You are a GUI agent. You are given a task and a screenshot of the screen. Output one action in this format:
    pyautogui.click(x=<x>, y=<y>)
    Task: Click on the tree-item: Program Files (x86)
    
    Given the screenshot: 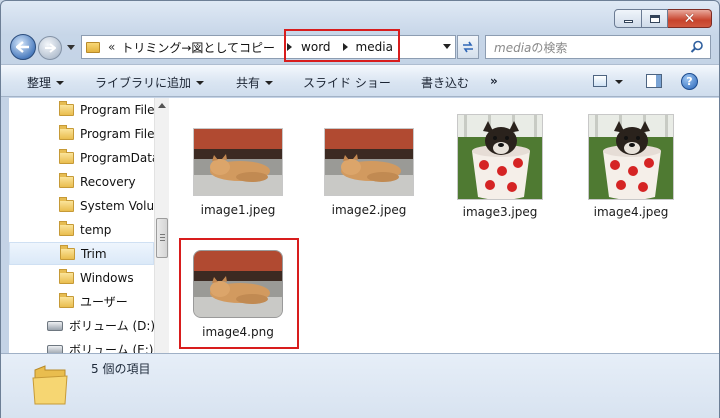 What is the action you would take?
    pyautogui.click(x=81, y=133)
    